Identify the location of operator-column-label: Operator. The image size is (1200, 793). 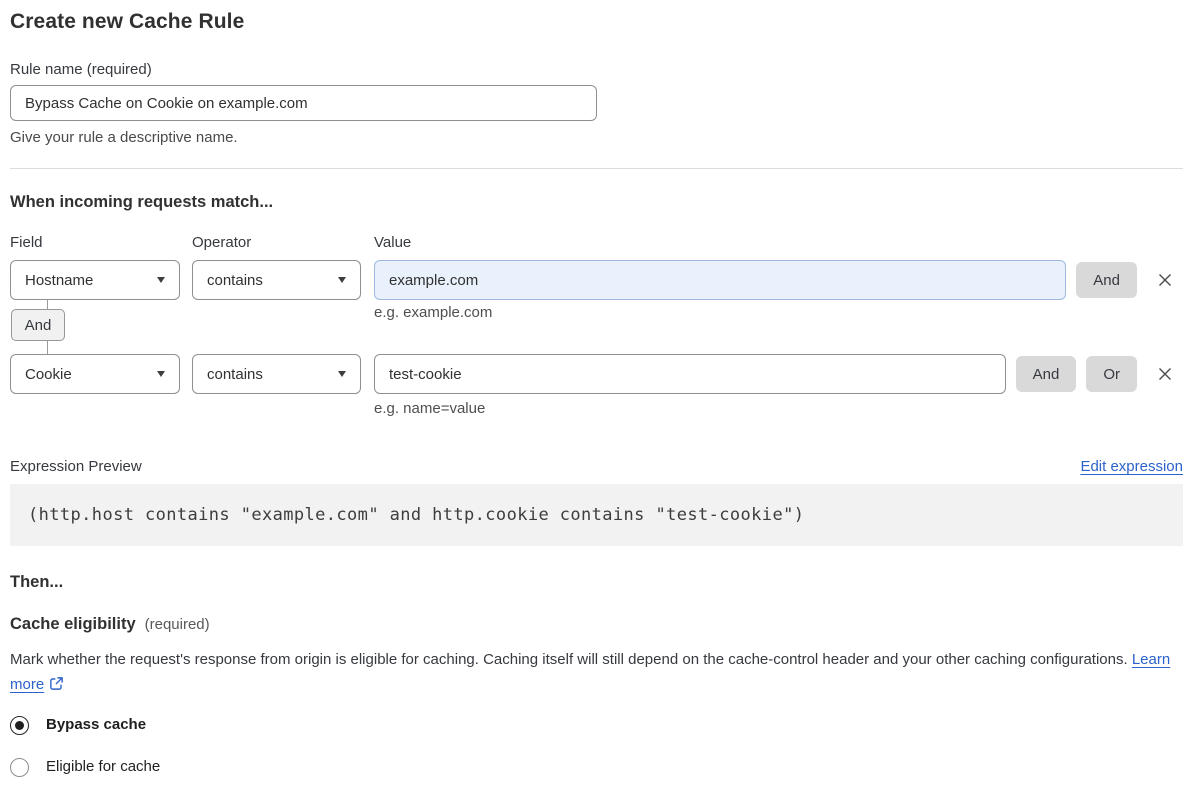
(222, 242).